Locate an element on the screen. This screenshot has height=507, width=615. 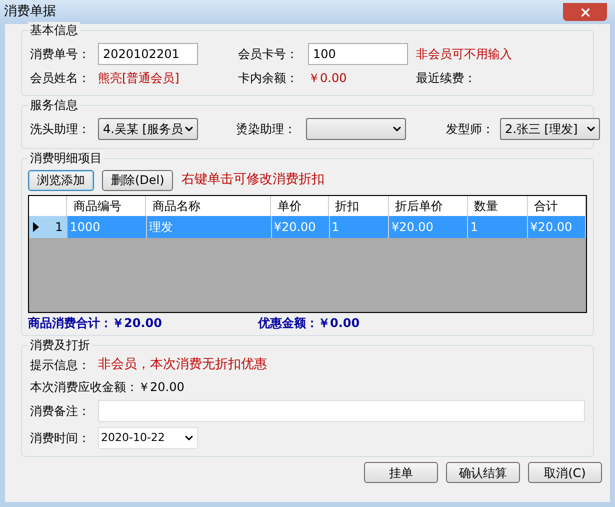
notice-text: 非会员，本次消费无折扣优惠 is located at coordinates (182, 365).